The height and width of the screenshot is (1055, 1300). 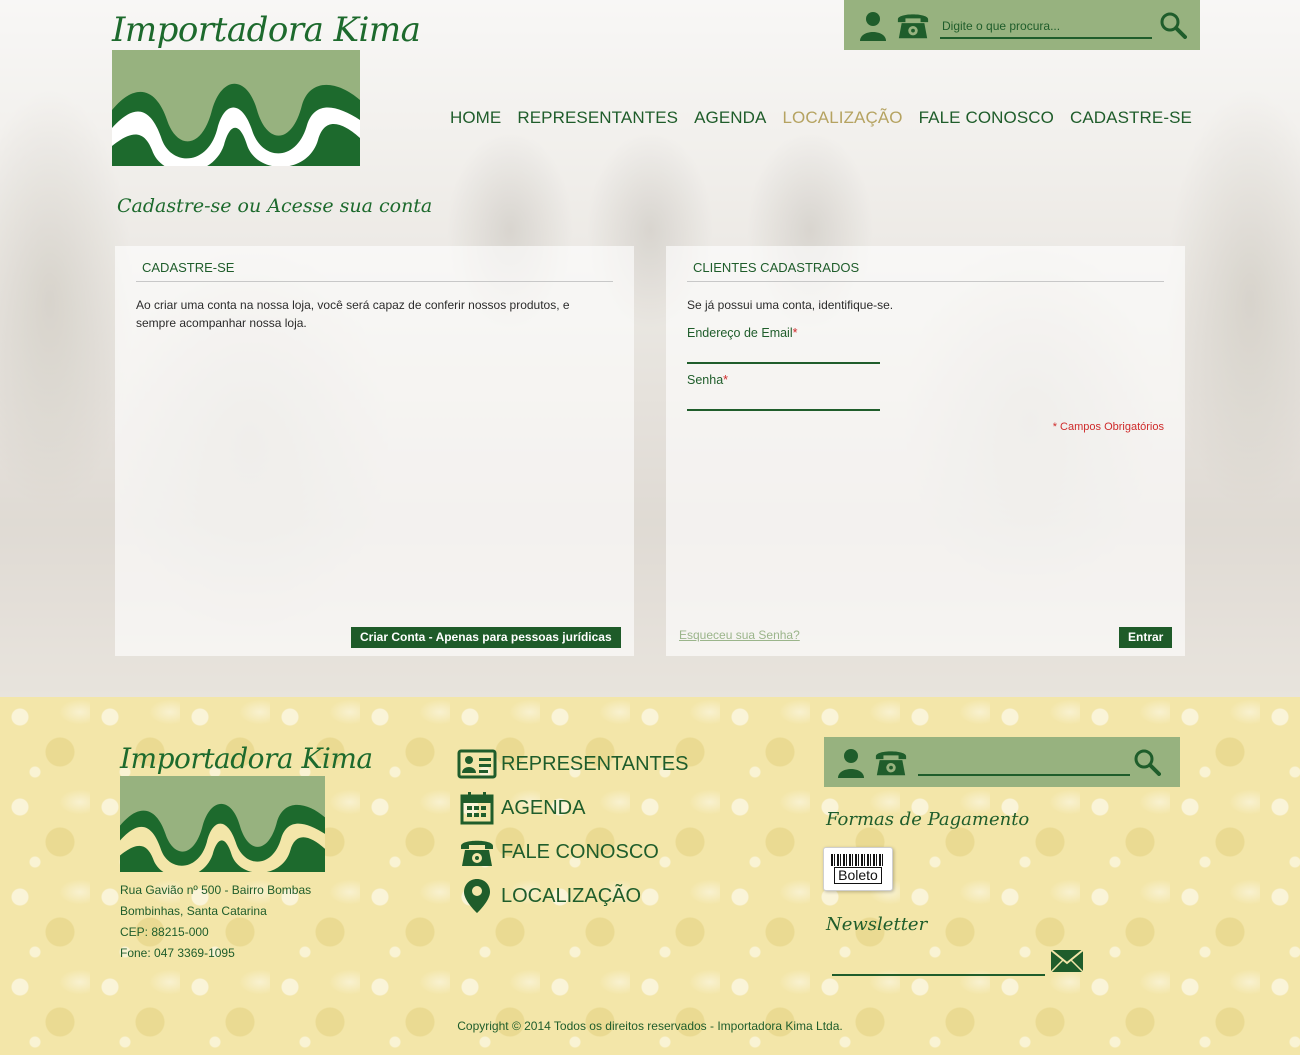 What do you see at coordinates (986, 118) in the screenshot?
I see `nav-fale-conosco: FALE CONOSCO` at bounding box center [986, 118].